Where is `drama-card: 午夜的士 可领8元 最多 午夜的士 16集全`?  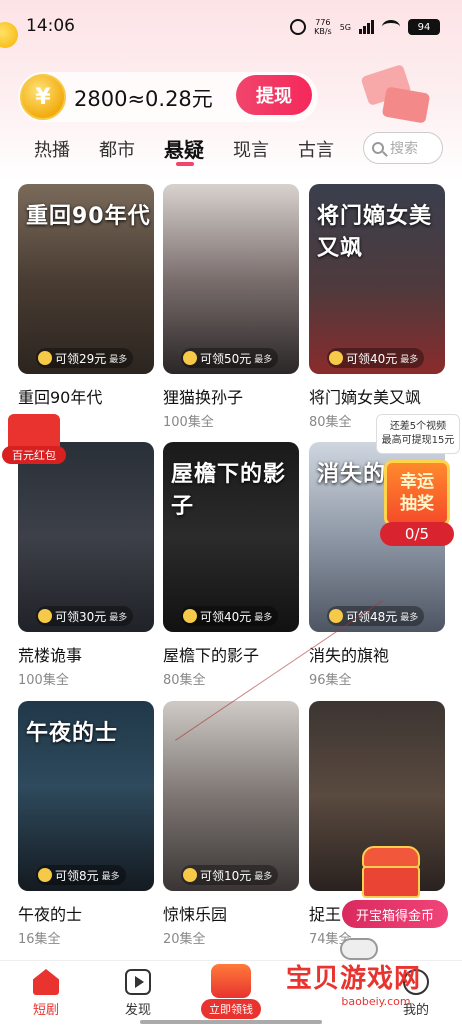 drama-card: 午夜的士 可领8元 最多 午夜的士 16集全 is located at coordinates (86, 824).